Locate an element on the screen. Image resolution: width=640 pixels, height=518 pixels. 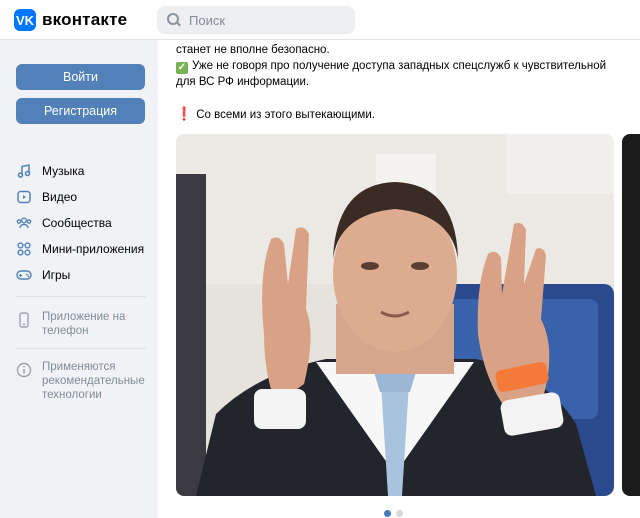
sidebar-item-music: Музыка is located at coordinates (80, 171).